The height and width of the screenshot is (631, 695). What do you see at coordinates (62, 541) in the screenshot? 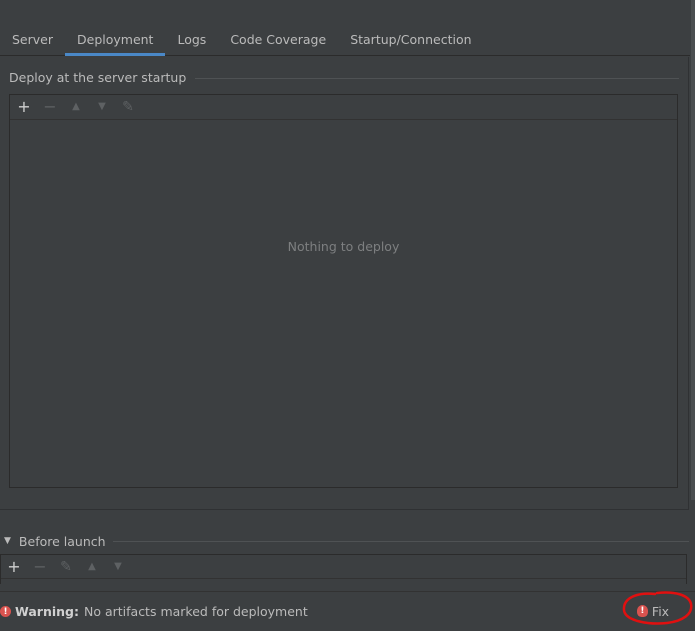
I see `before-launch-title: Before launch` at bounding box center [62, 541].